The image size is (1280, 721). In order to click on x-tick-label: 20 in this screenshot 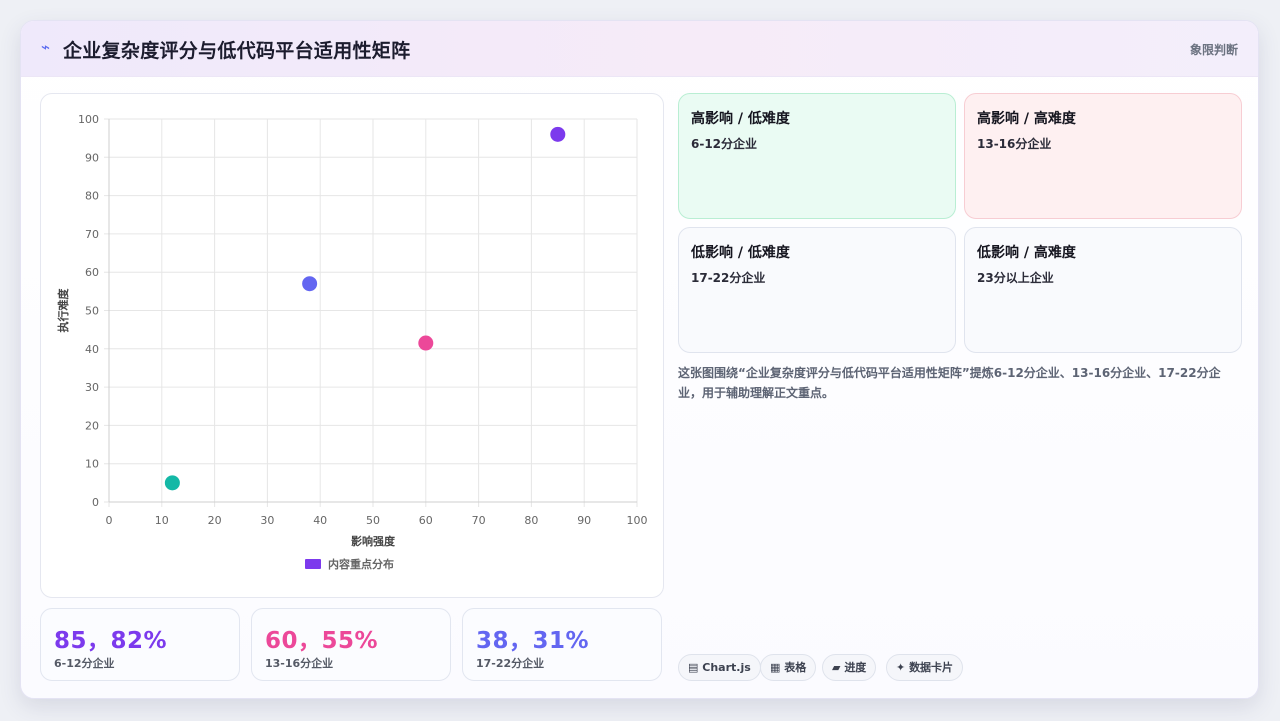, I will do `click(215, 520)`.